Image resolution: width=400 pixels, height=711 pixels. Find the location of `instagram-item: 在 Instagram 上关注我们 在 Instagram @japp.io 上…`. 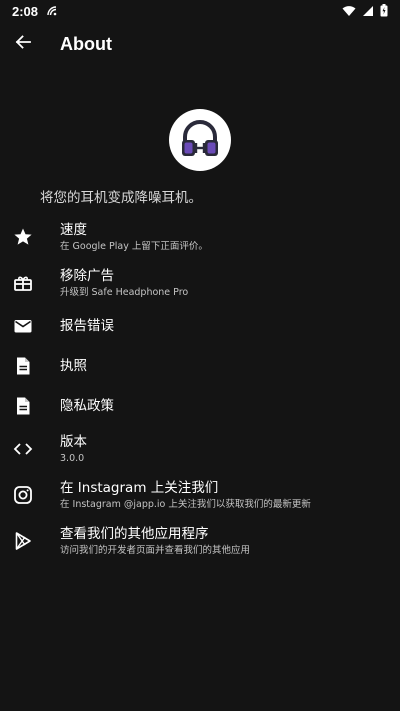

instagram-item: 在 Instagram 上关注我们 在 Instagram @japp.io 上… is located at coordinates (200, 495).